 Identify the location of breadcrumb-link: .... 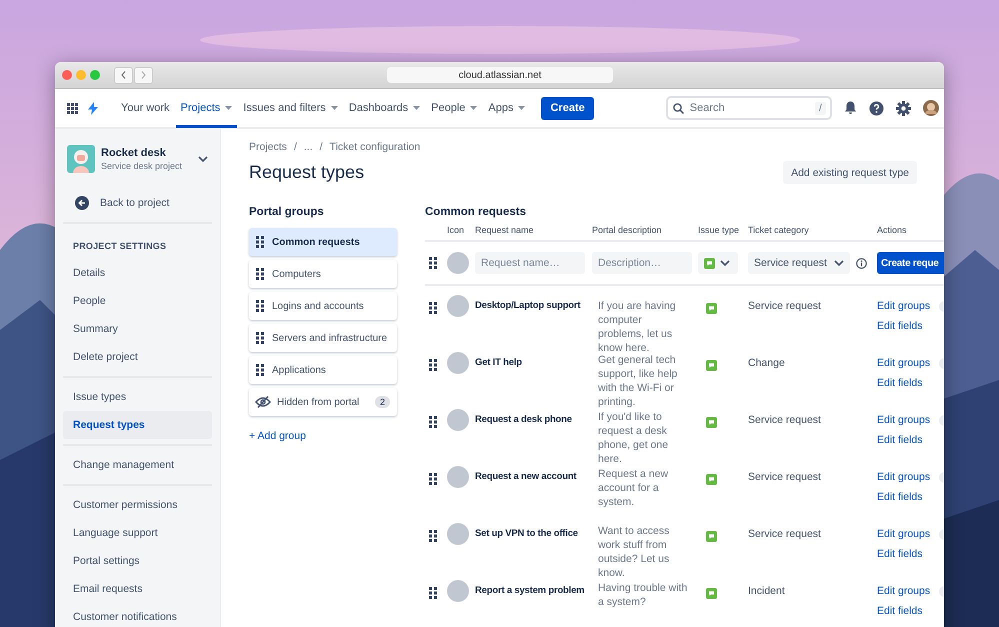
(308, 147).